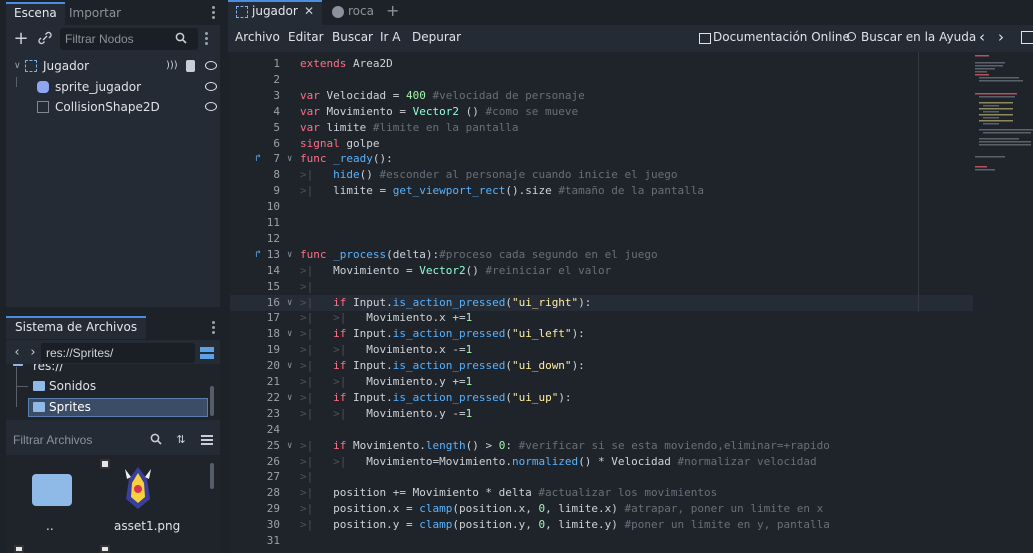  What do you see at coordinates (52, 490) in the screenshot?
I see `folder-icon` at bounding box center [52, 490].